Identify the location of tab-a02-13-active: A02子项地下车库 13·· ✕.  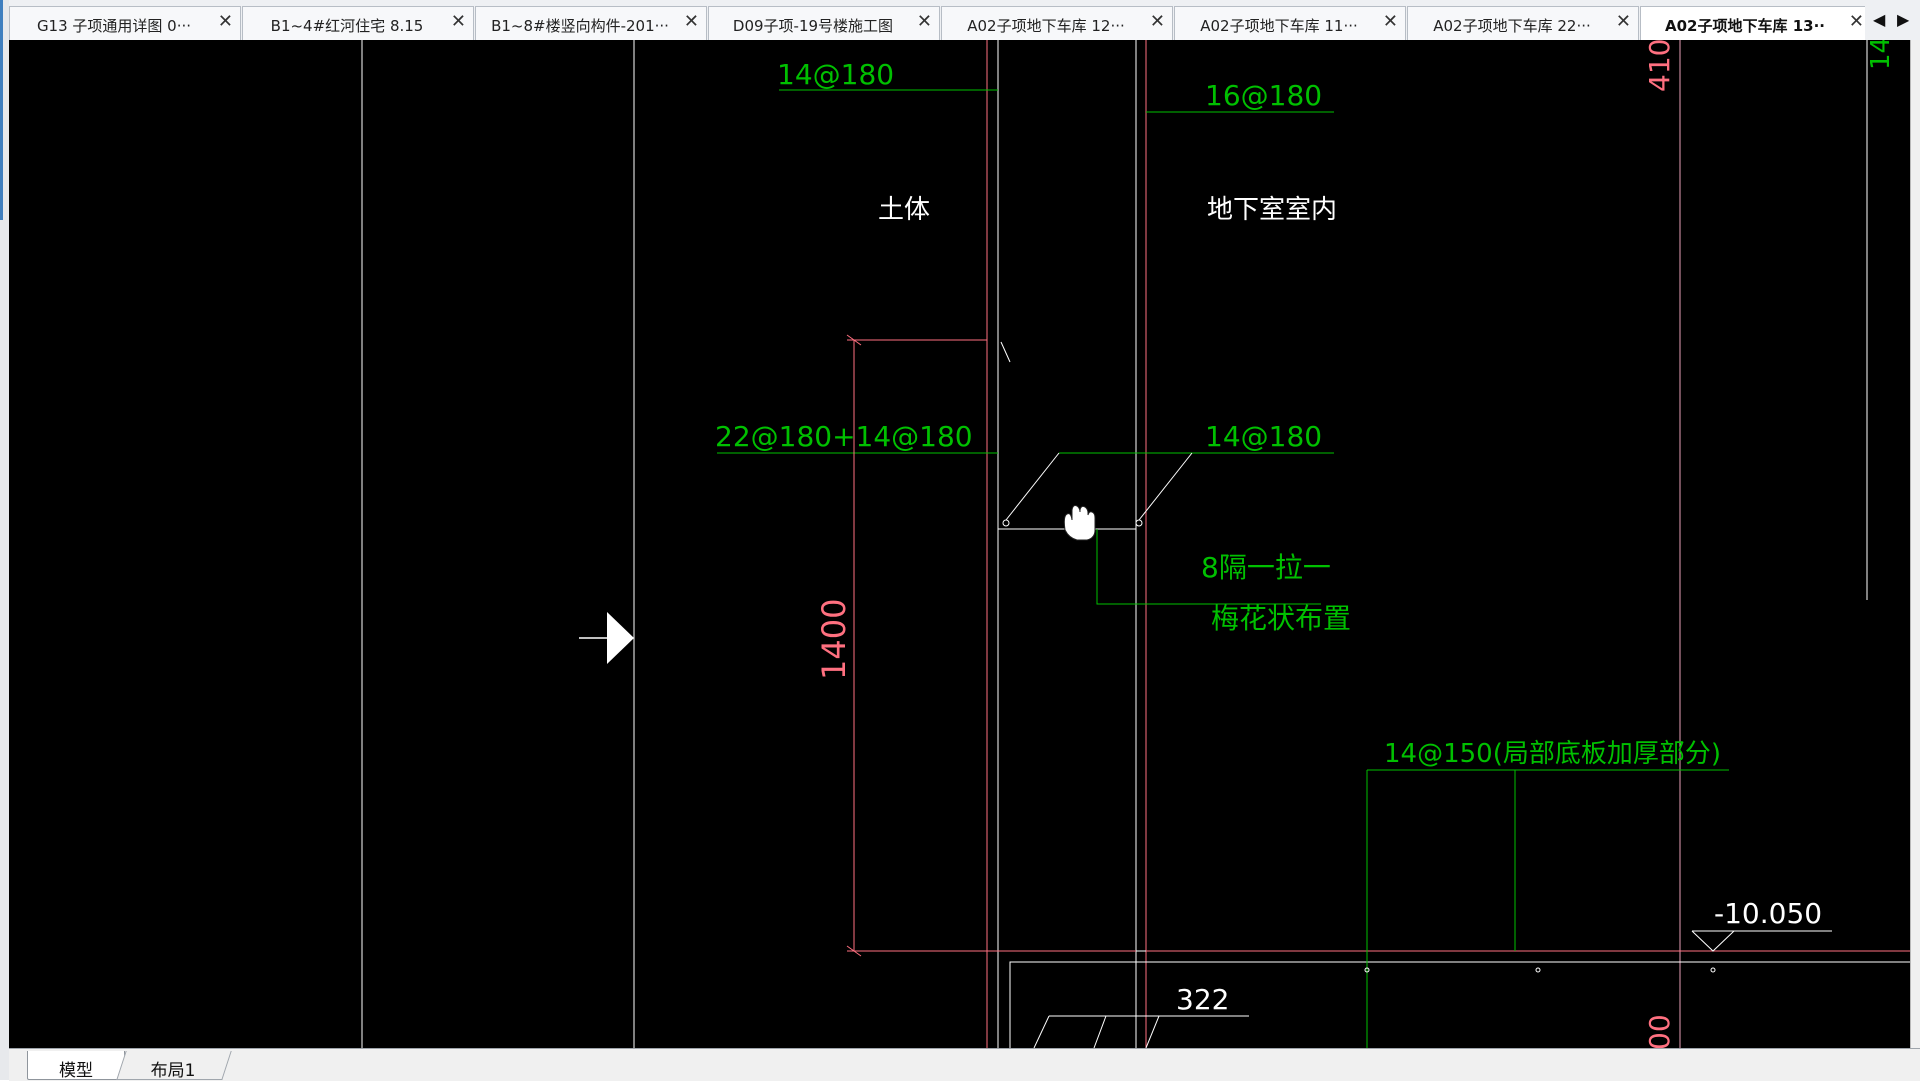
(1756, 23).